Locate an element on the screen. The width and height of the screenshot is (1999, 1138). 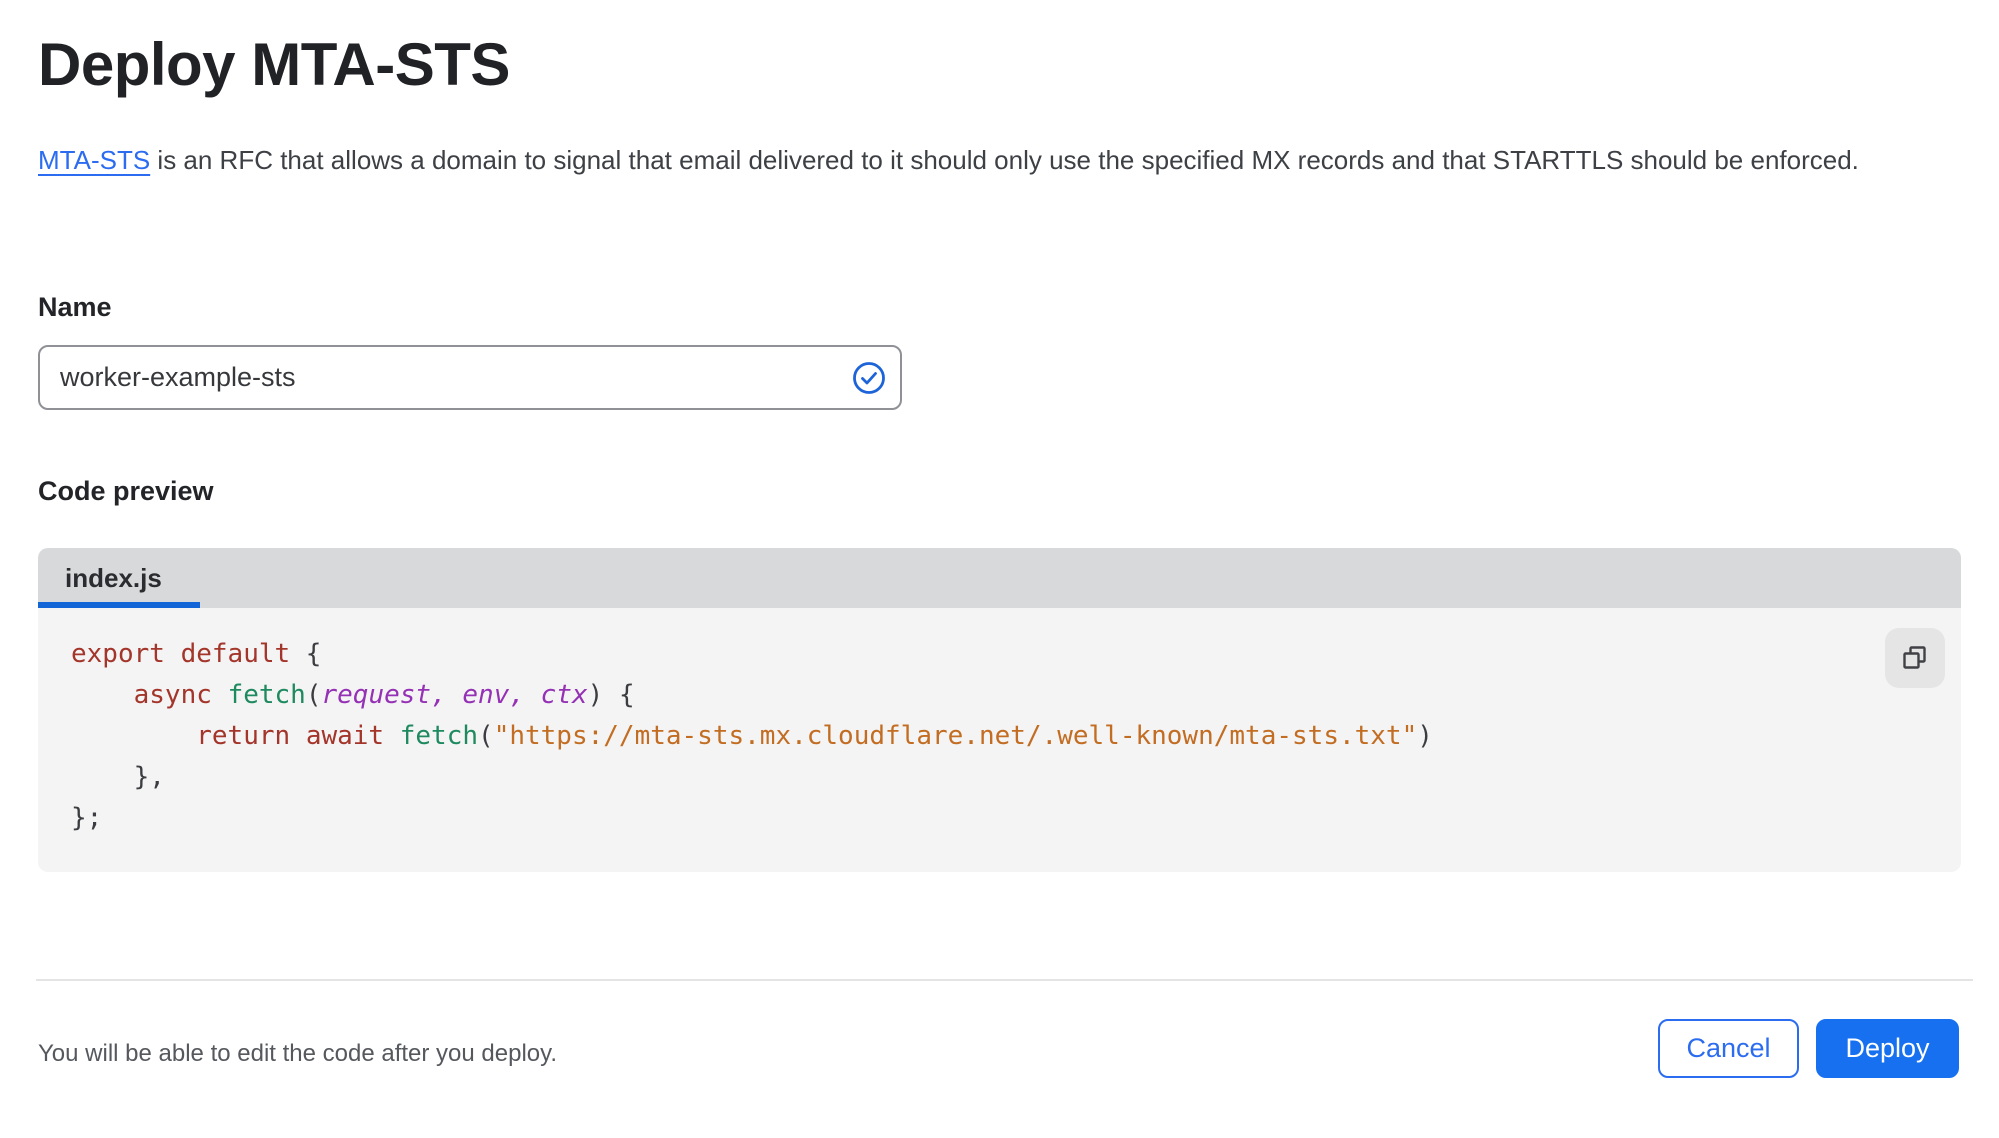
name-input is located at coordinates (470, 377).